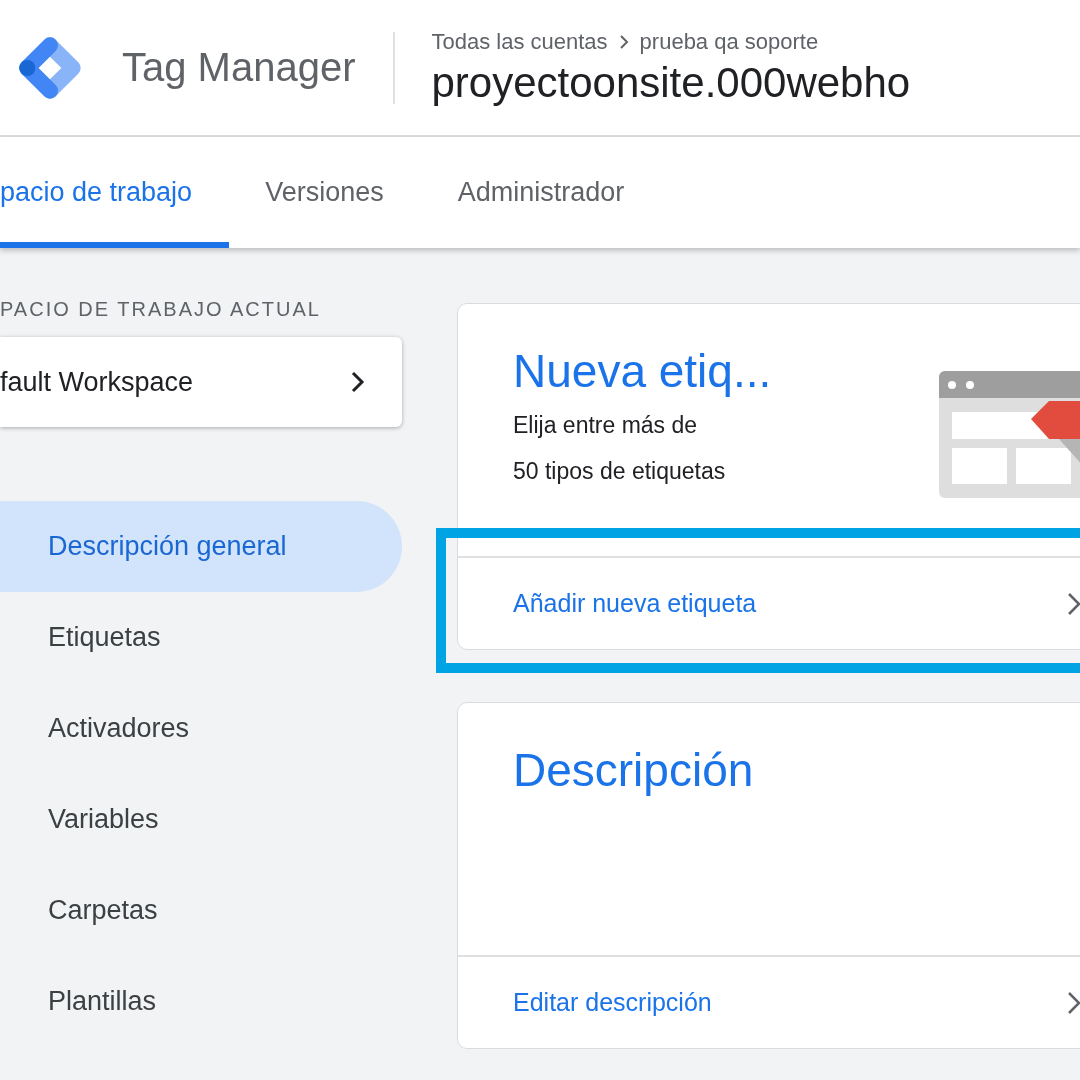  I want to click on tab: pacio de trabajo, so click(115, 192).